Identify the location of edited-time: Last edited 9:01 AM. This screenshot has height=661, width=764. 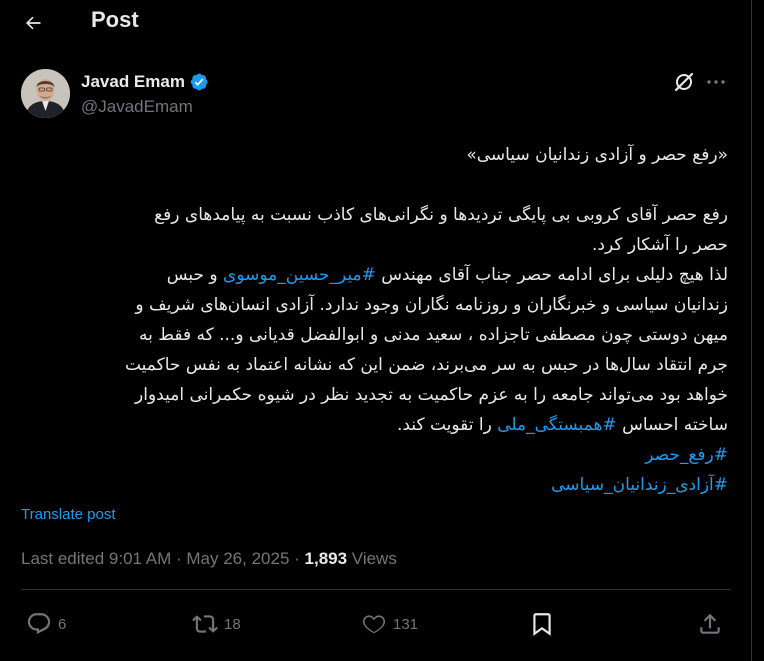
(96, 558).